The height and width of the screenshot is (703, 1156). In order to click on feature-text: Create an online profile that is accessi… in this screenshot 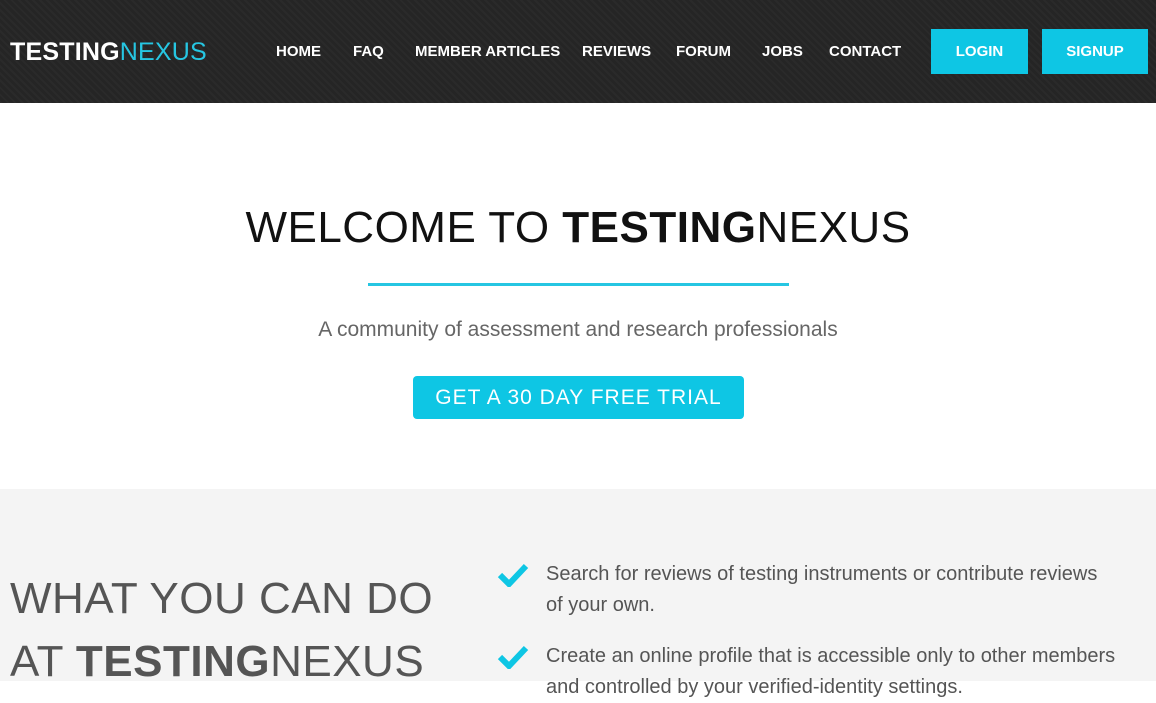, I will do `click(831, 671)`.